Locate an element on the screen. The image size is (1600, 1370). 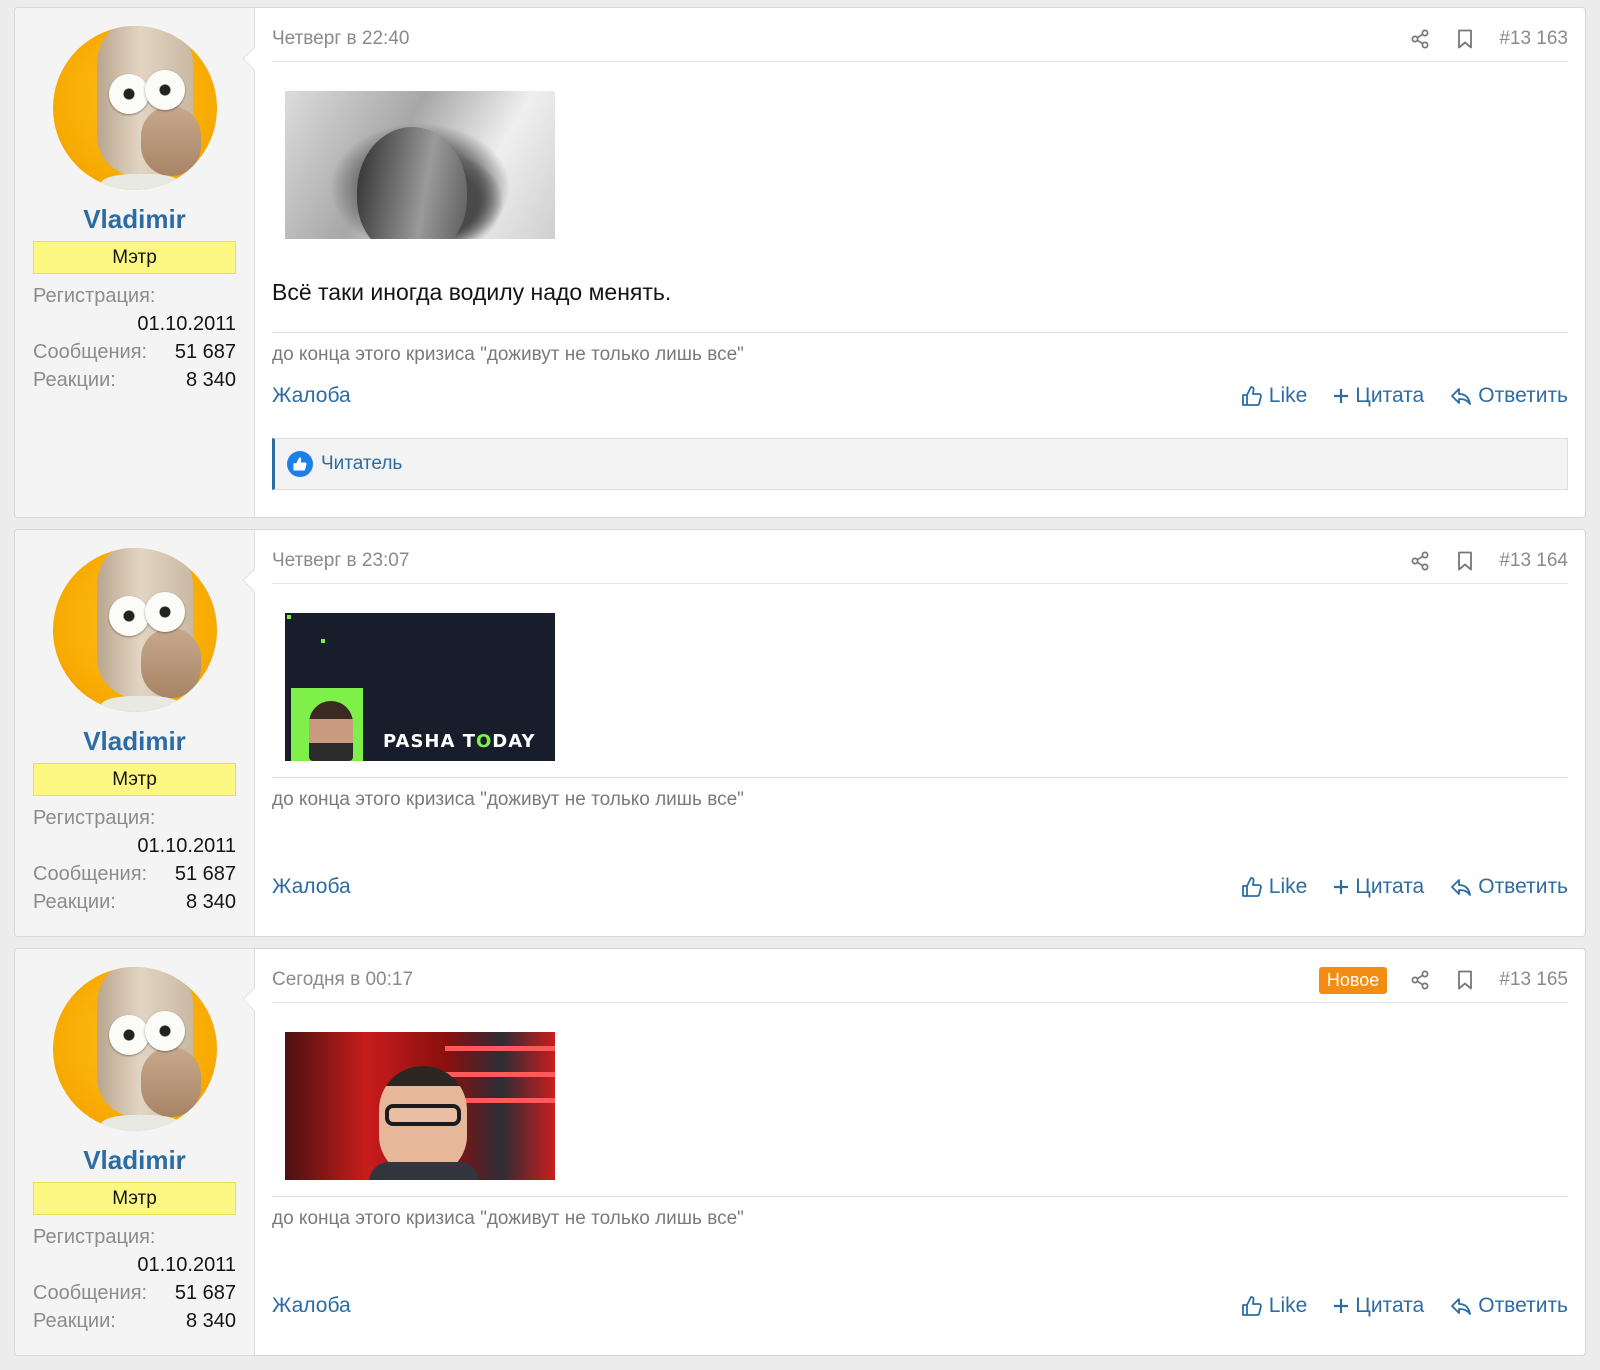
post-number: #13 164 is located at coordinates (1533, 561).